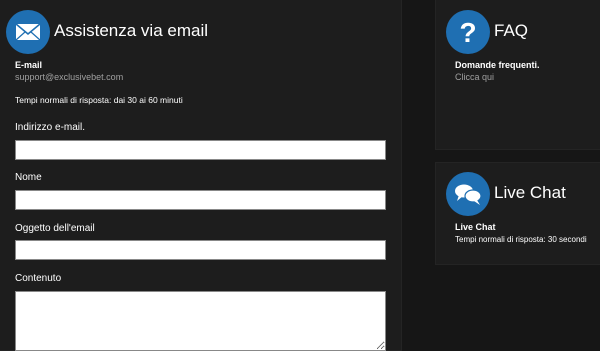 This screenshot has height=351, width=600. What do you see at coordinates (474, 77) in the screenshot?
I see `faq-link: Clicca qui` at bounding box center [474, 77].